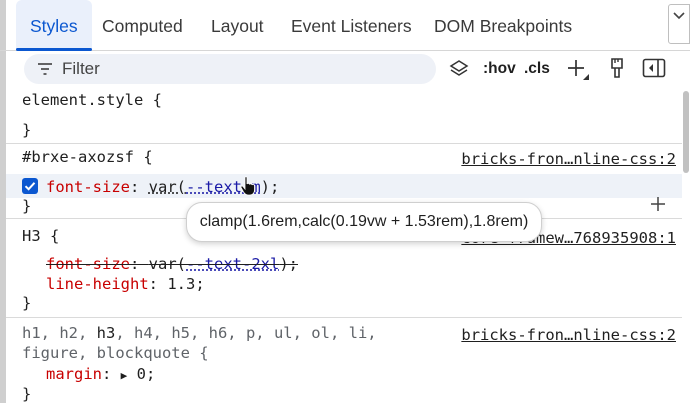 This screenshot has width=690, height=418. Describe the element at coordinates (230, 69) in the screenshot. I see `filter-input: Filter` at that location.